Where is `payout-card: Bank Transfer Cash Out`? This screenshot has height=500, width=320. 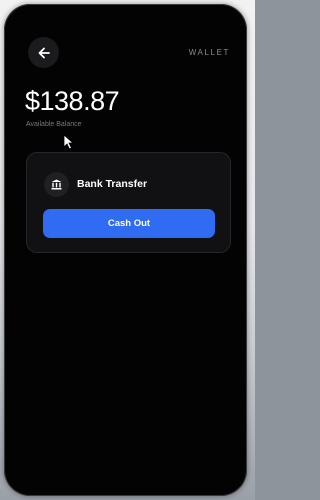 payout-card: Bank Transfer Cash Out is located at coordinates (128, 202).